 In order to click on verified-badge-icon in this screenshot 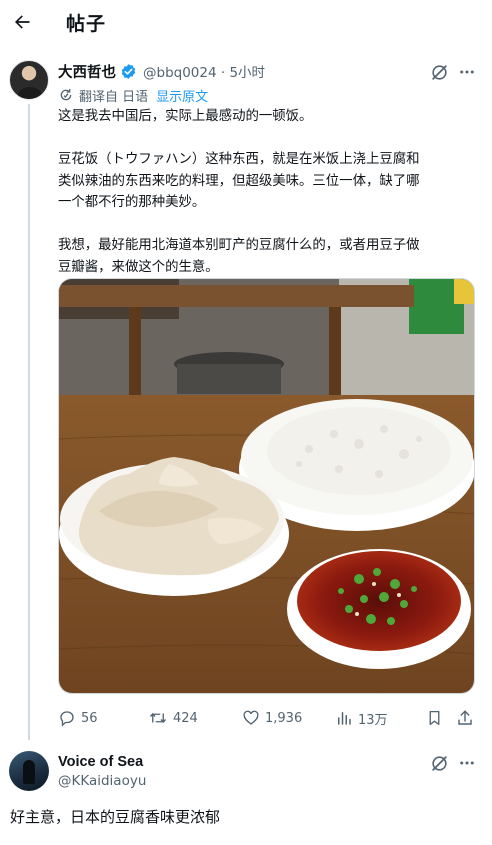, I will do `click(128, 71)`.